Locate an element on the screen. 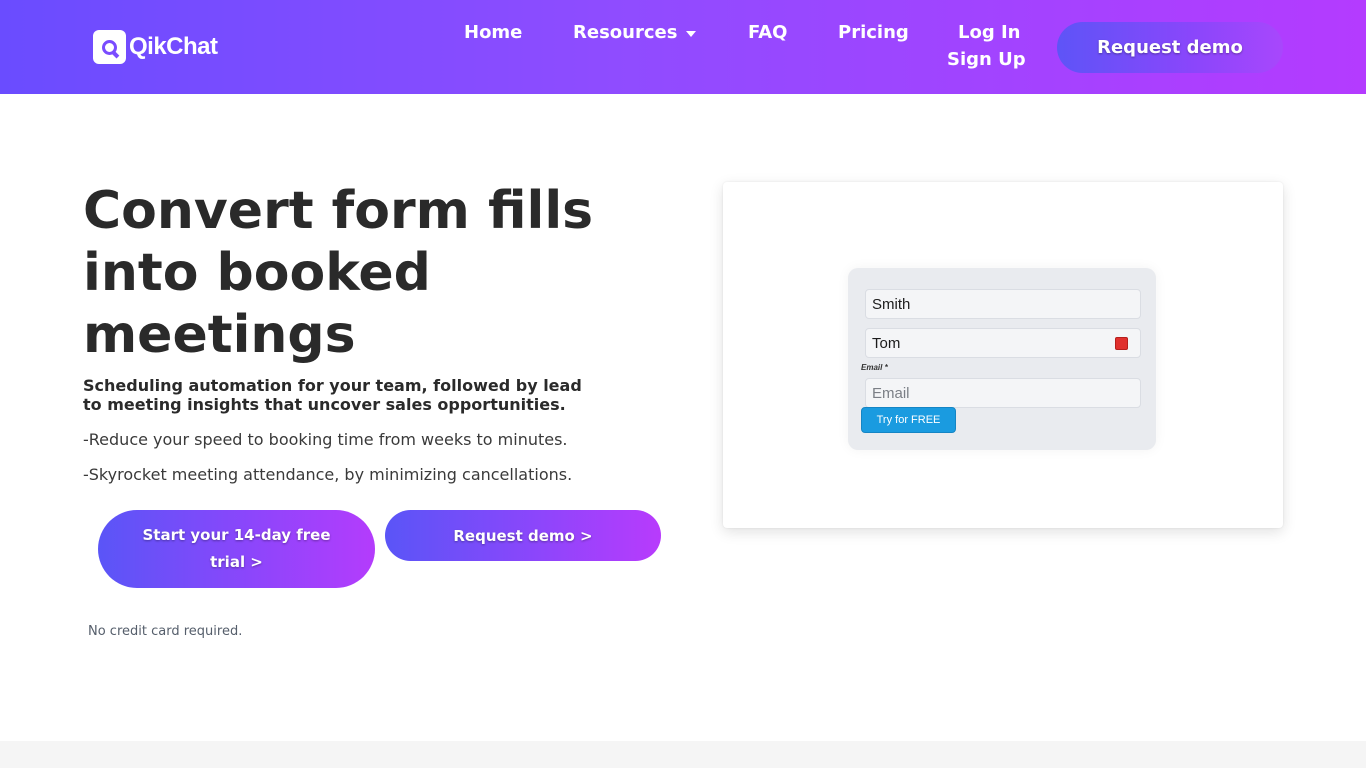 The width and height of the screenshot is (1366, 768). nav-resources-label: Resources is located at coordinates (625, 32).